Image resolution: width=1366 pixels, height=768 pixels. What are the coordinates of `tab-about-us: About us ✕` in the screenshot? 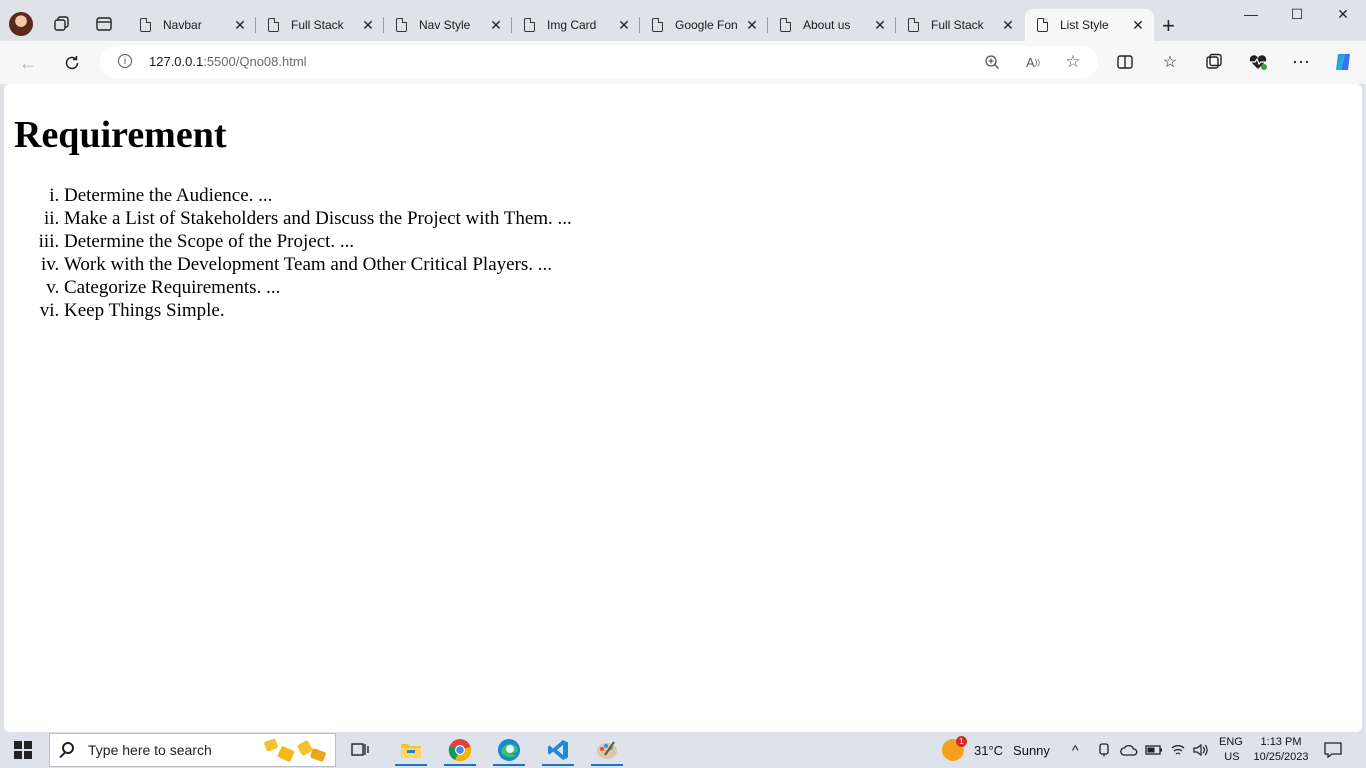 It's located at (832, 25).